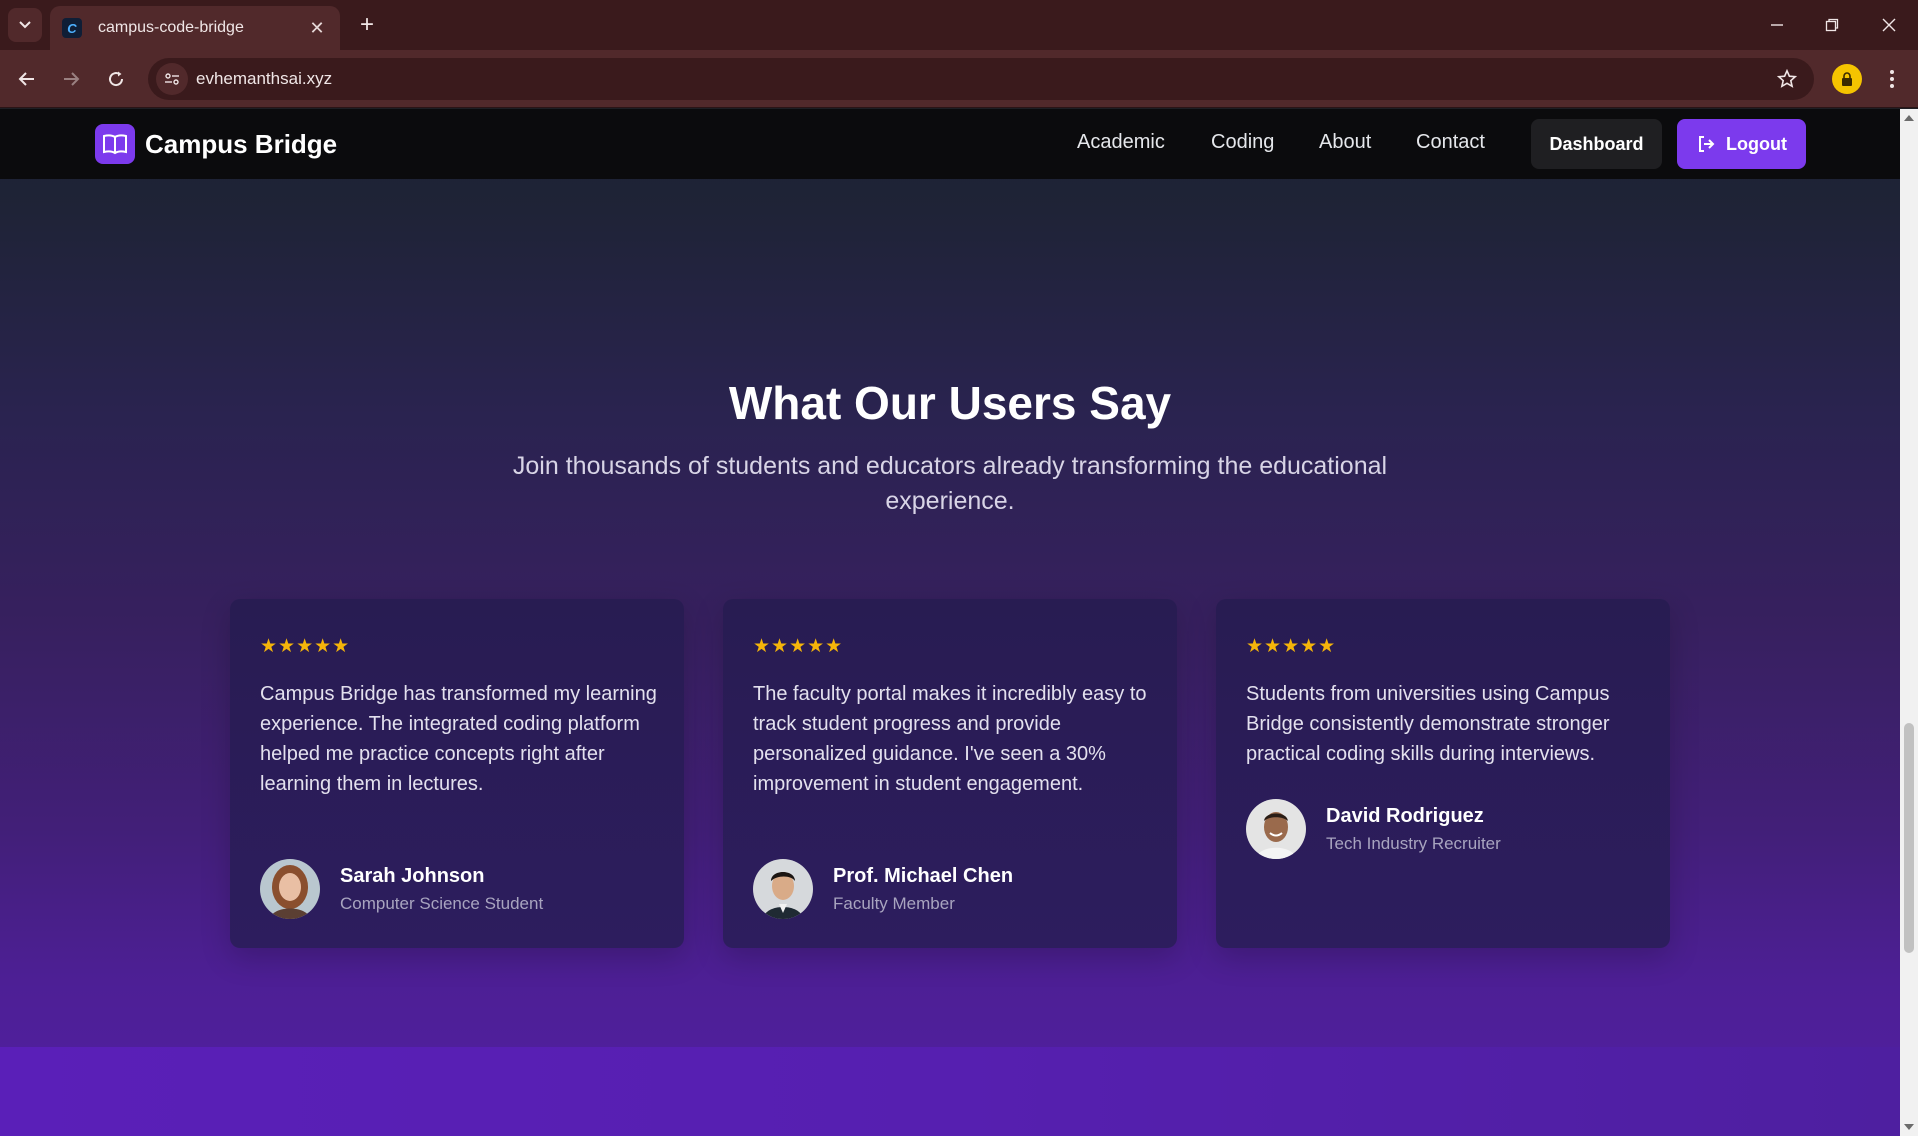 The image size is (1918, 1136). What do you see at coordinates (1909, 118) in the screenshot?
I see `scroll-up-icon` at bounding box center [1909, 118].